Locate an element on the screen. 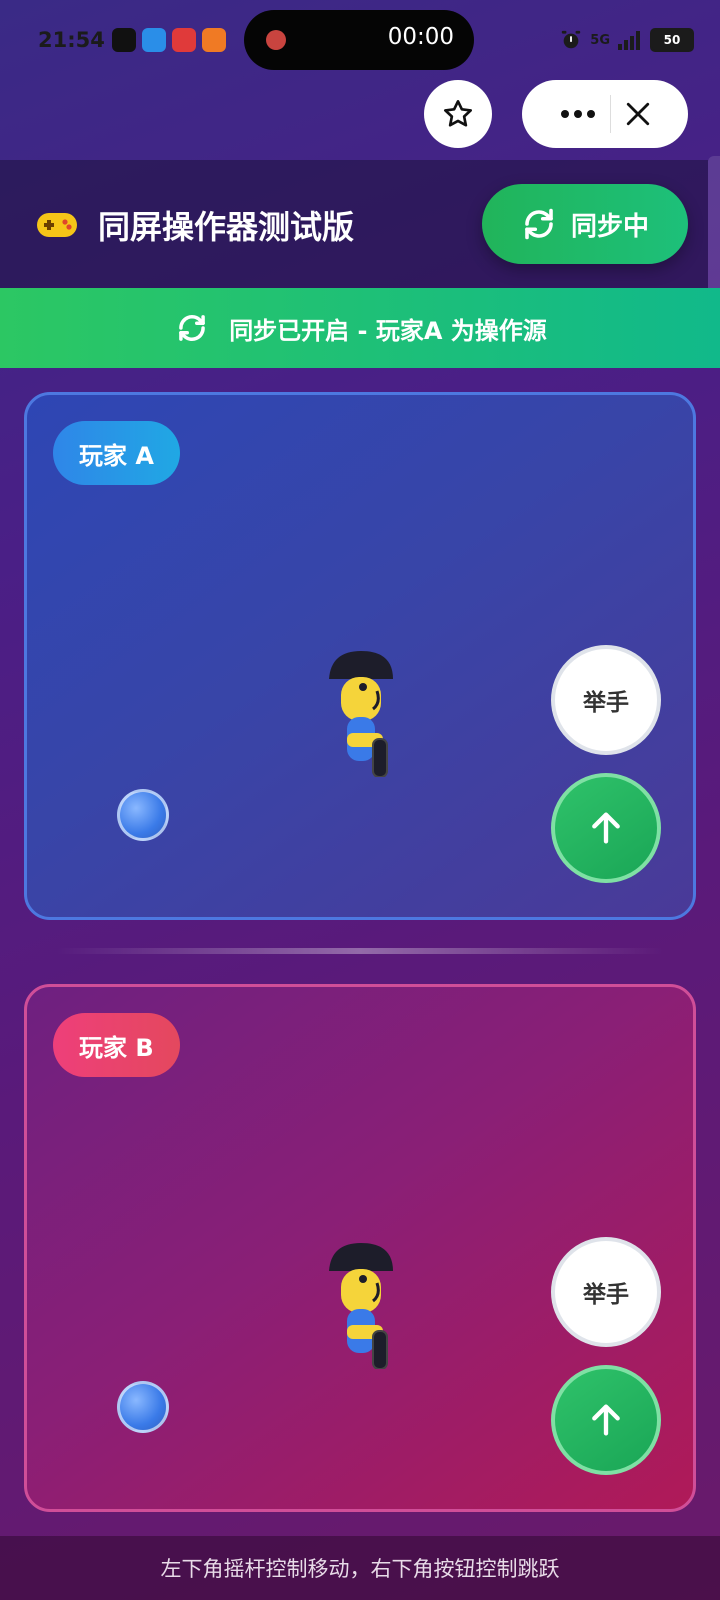  player-a-character is located at coordinates (362, 714).